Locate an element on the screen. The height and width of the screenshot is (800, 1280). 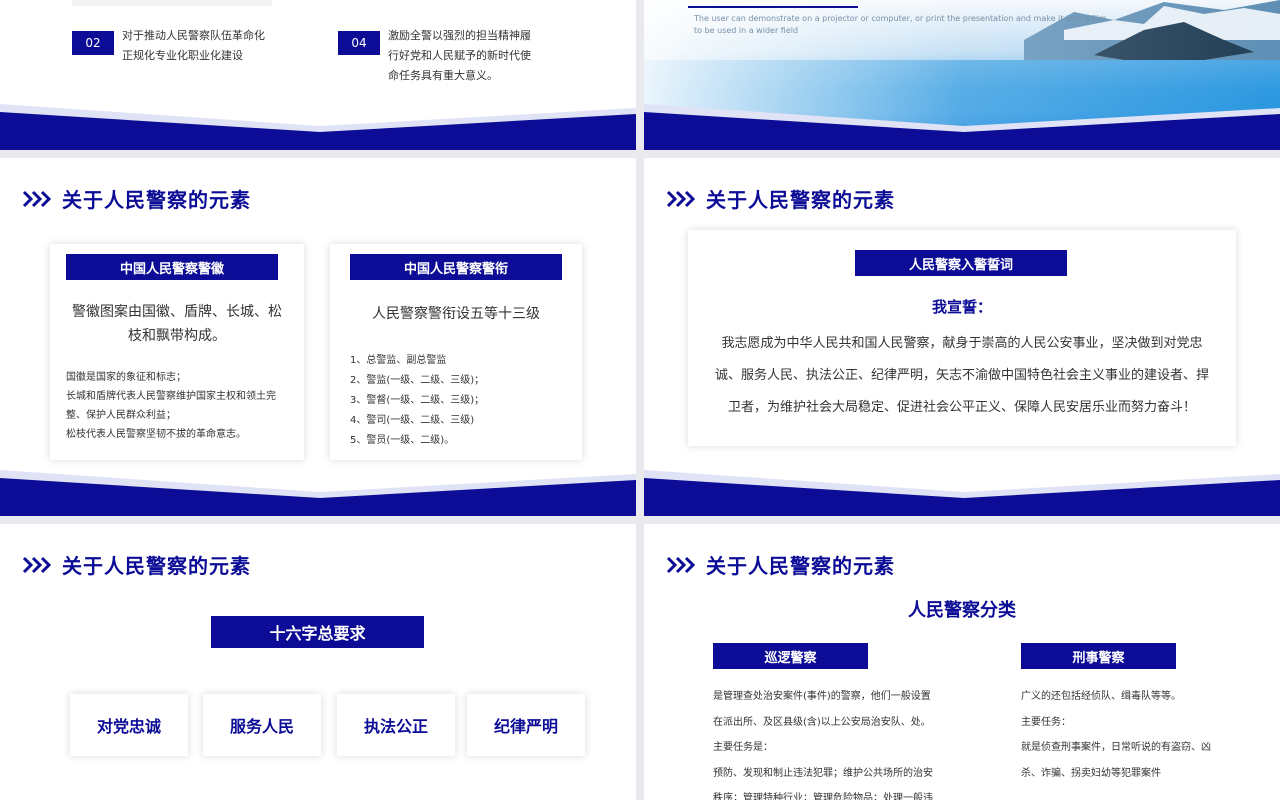
title-underline is located at coordinates (773, 7).